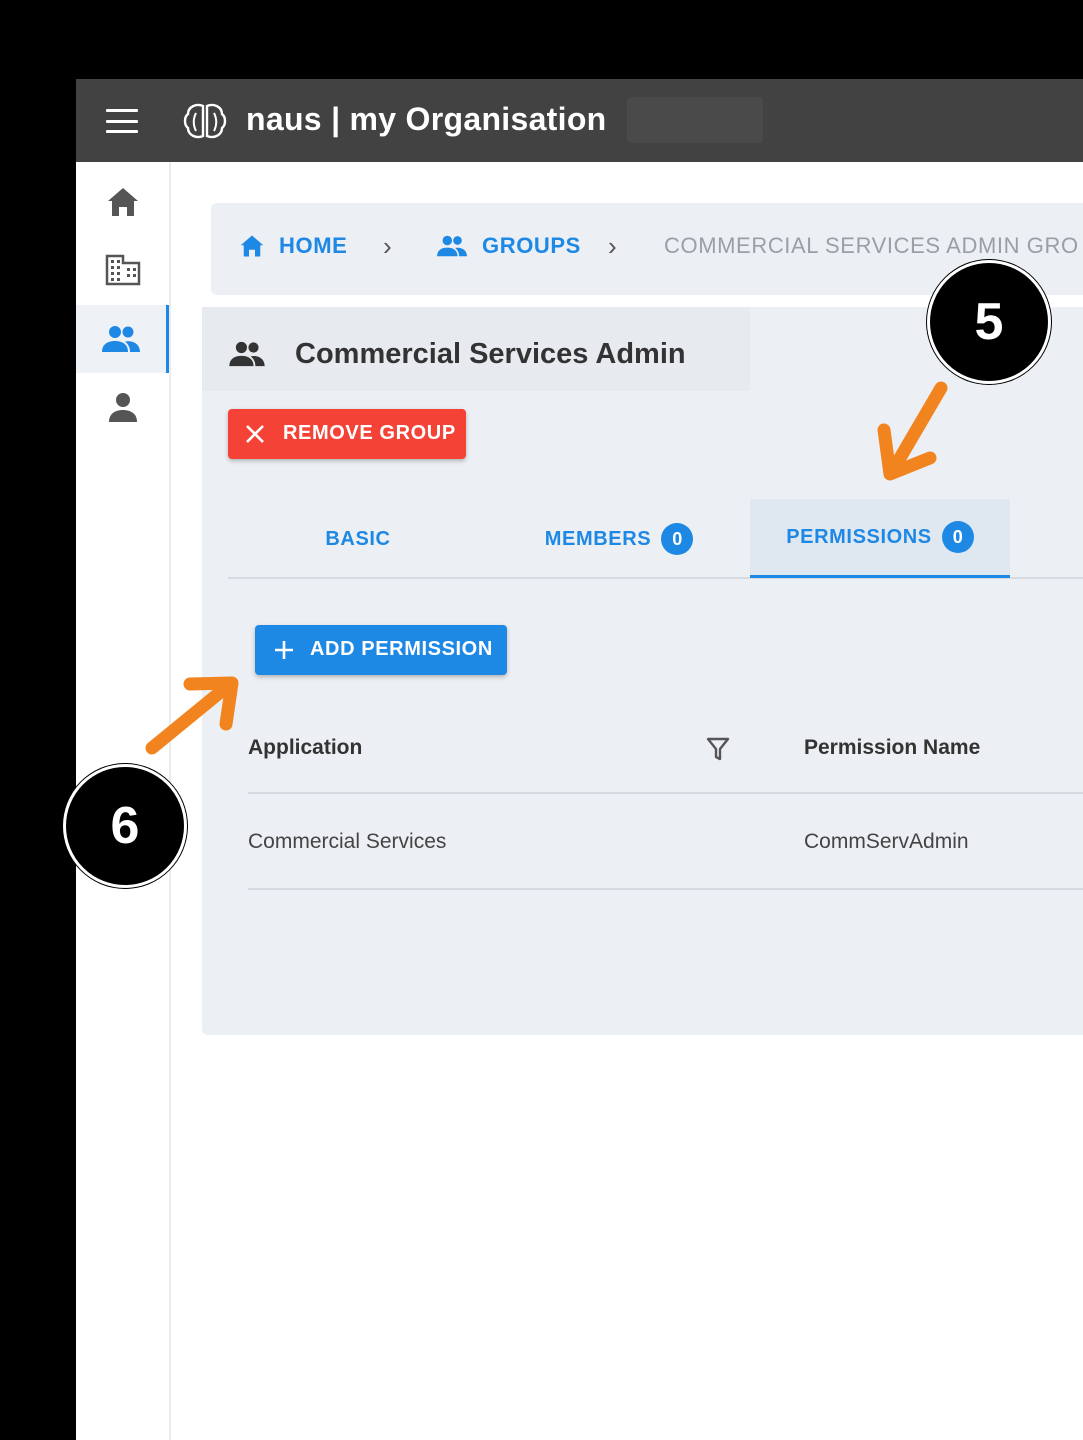  I want to click on annotation-step-6: 6, so click(125, 826).